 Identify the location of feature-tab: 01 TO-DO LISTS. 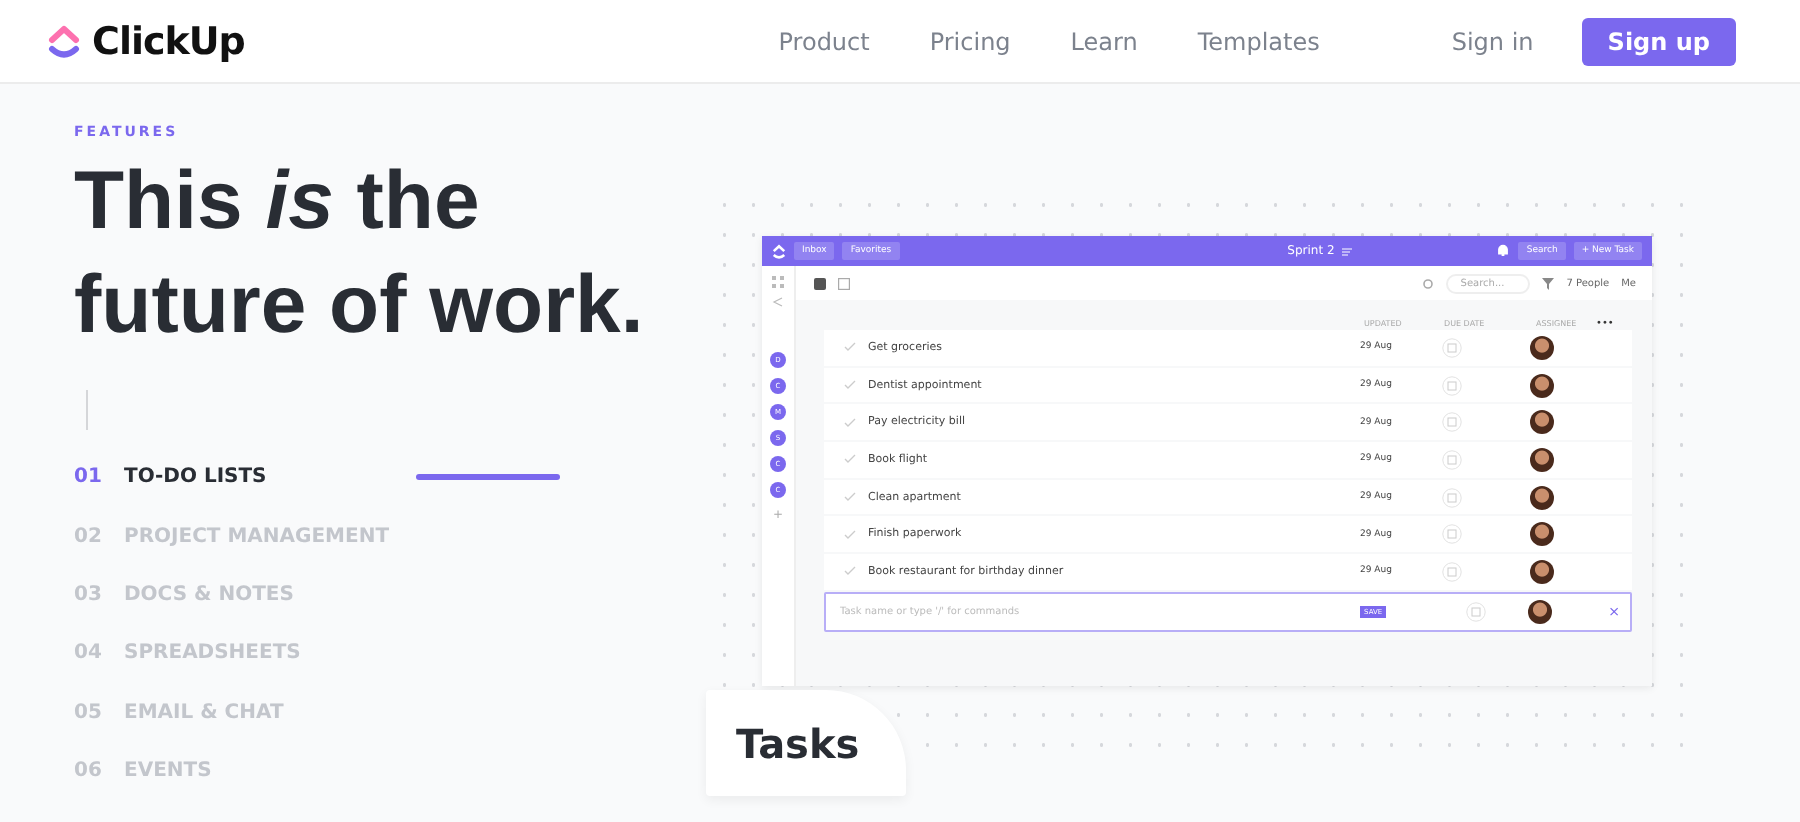
(367, 477).